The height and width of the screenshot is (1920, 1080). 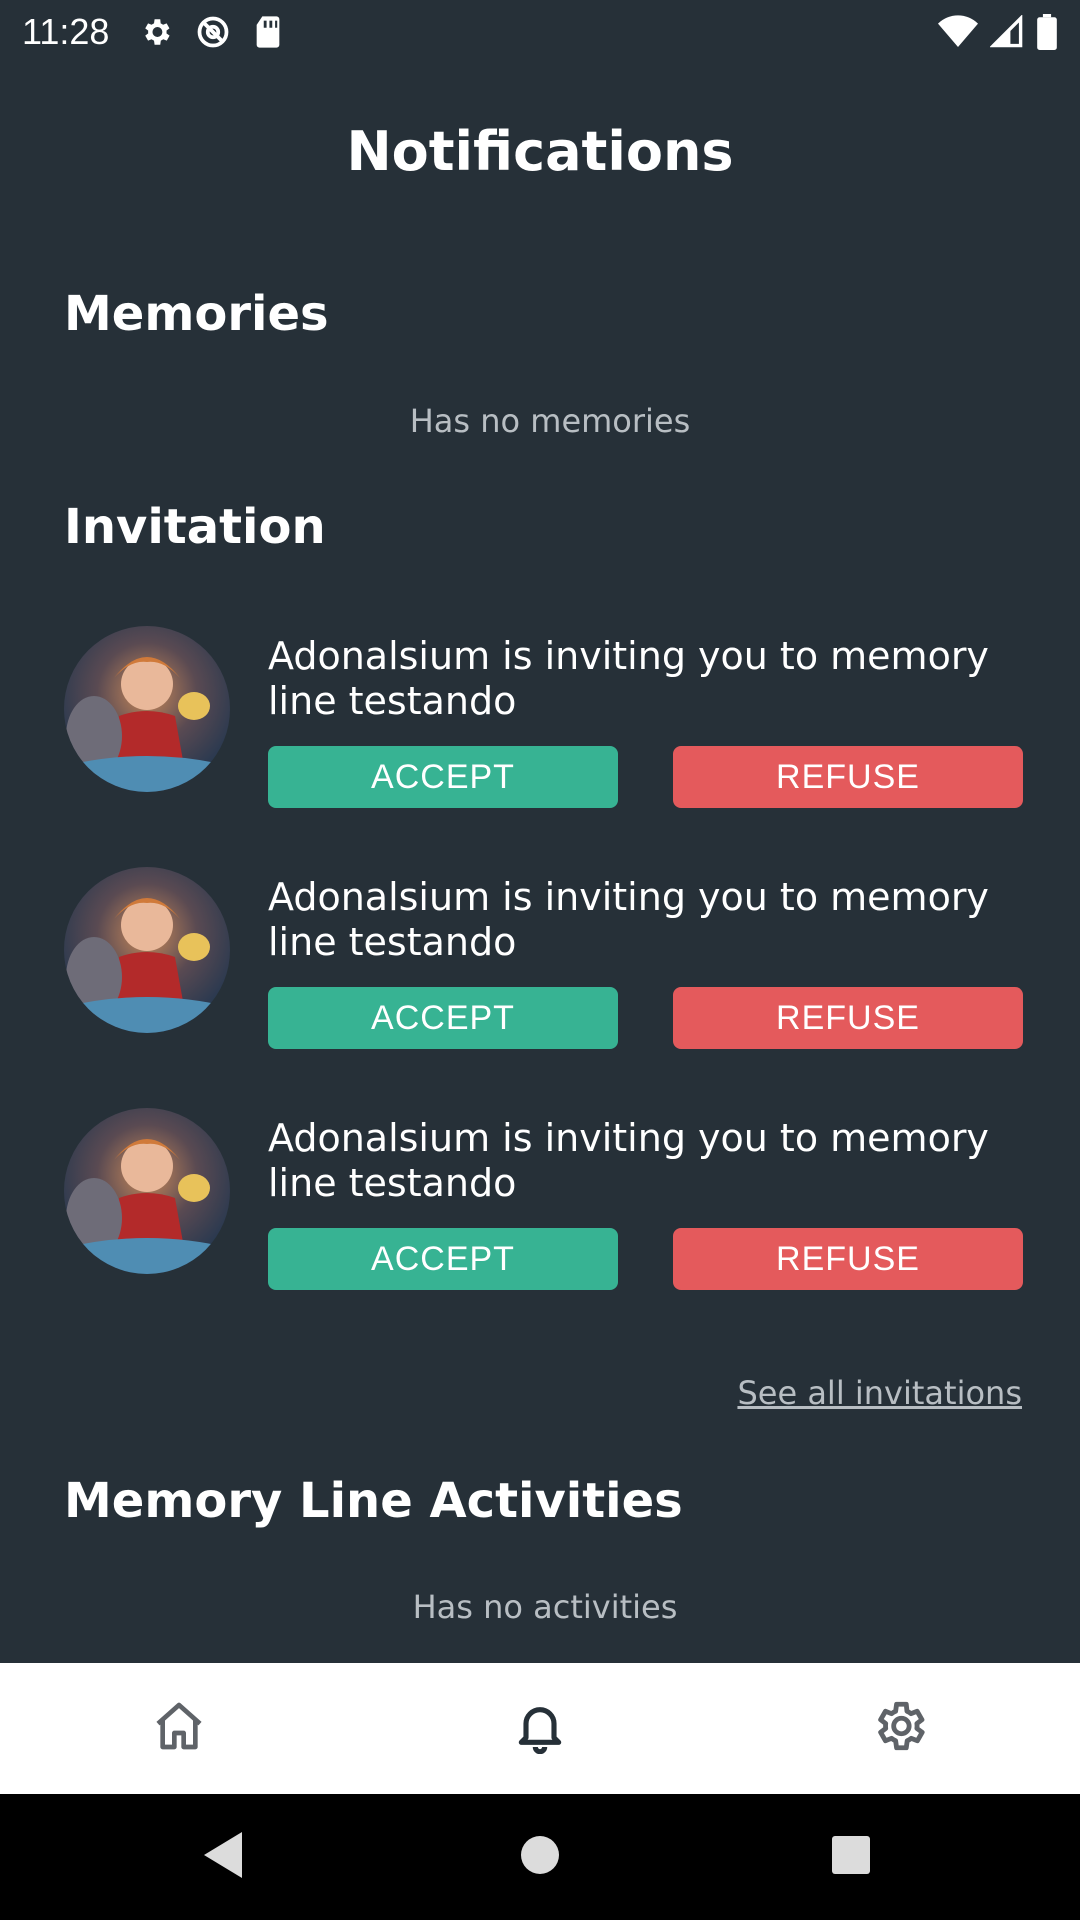 I want to click on bell-icon, so click(x=540, y=1728).